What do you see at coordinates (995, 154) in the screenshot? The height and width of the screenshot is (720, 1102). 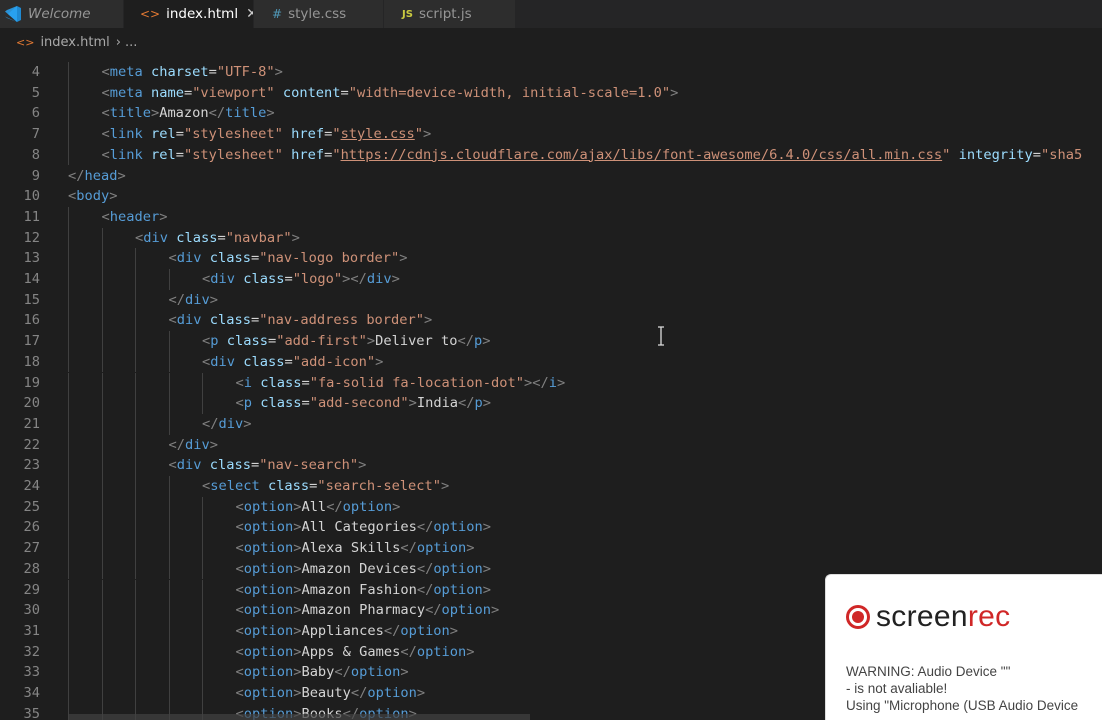 I see `code-token: integrity` at bounding box center [995, 154].